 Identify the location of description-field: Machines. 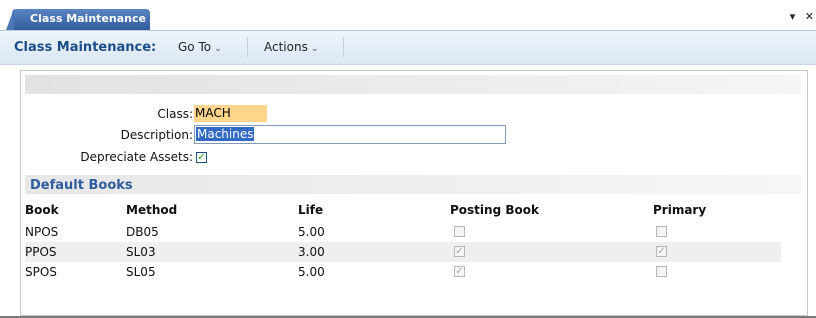
(350, 134).